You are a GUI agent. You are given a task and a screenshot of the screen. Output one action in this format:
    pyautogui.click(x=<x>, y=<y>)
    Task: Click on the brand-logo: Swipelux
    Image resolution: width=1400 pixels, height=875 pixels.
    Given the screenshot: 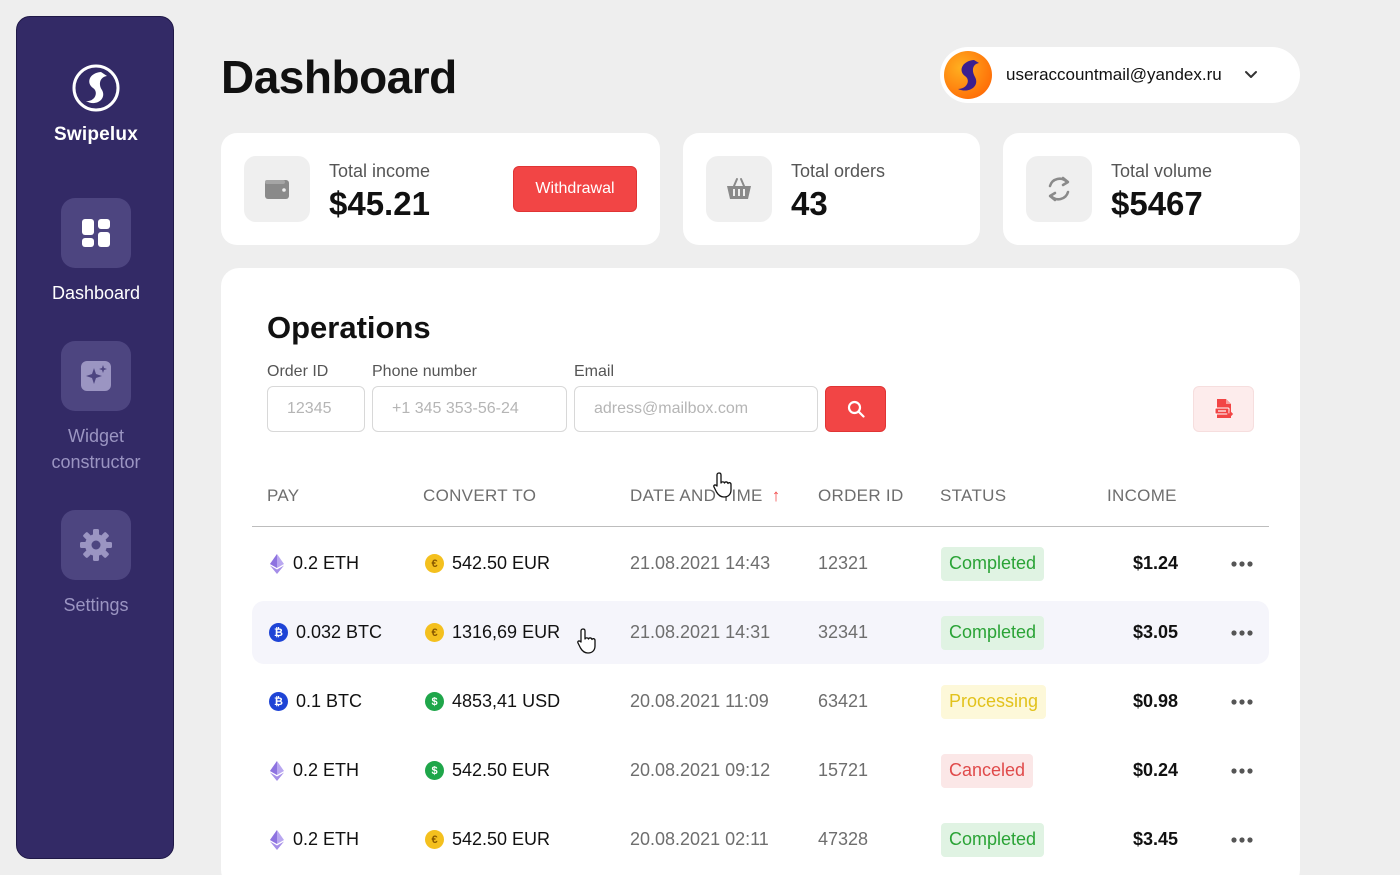 What is the action you would take?
    pyautogui.click(x=96, y=104)
    